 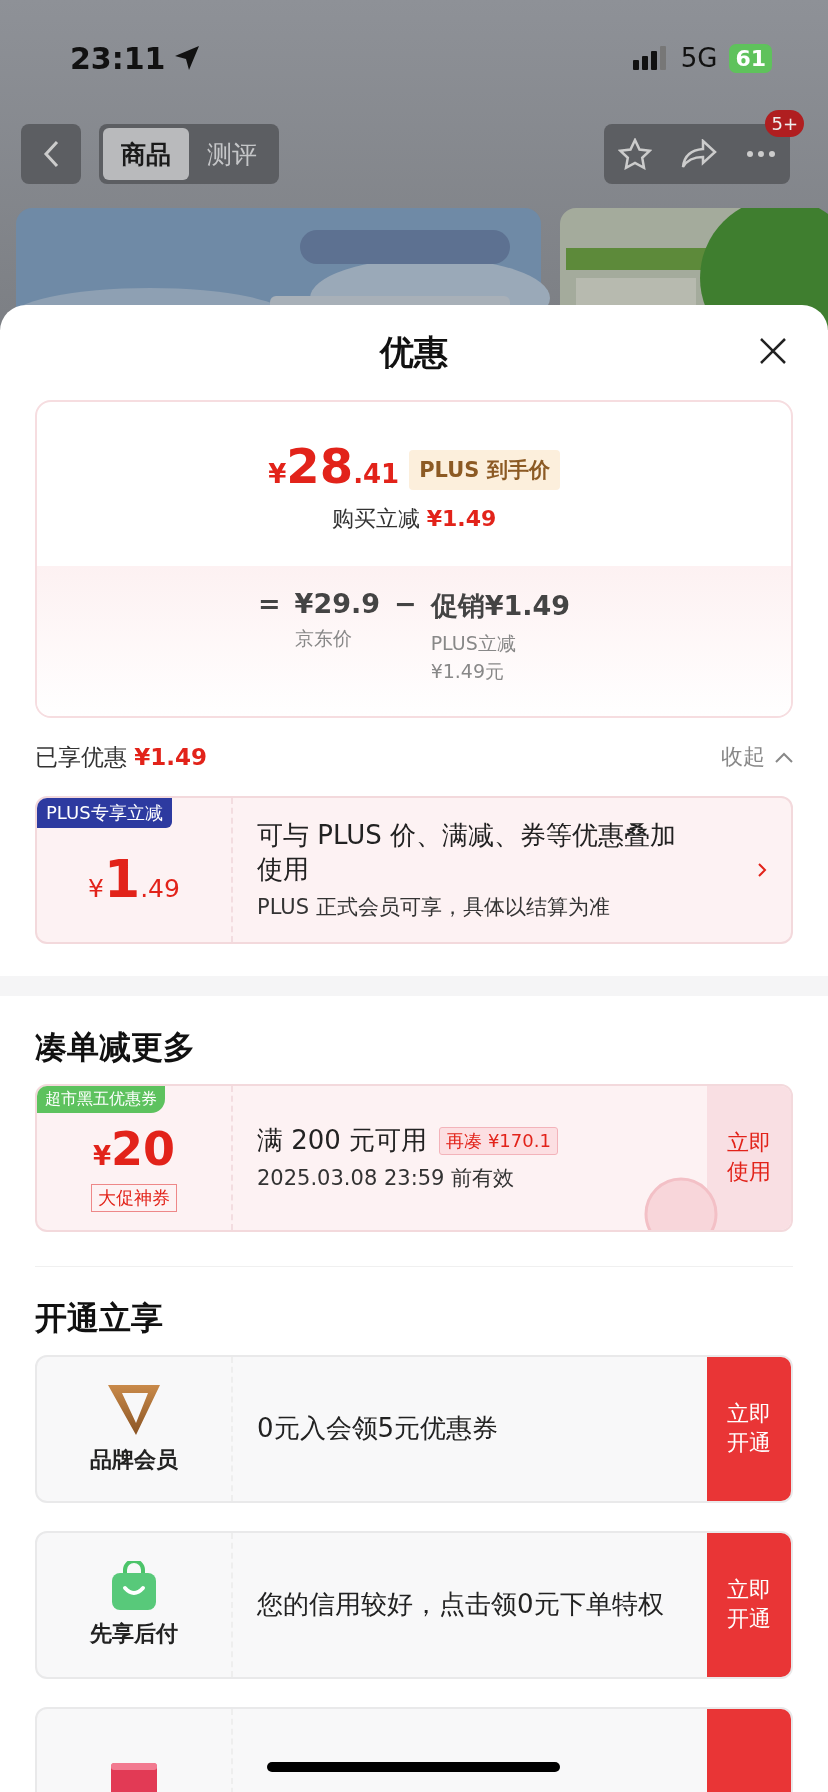 What do you see at coordinates (134, 1634) in the screenshot?
I see `benefit-name: 先享后付` at bounding box center [134, 1634].